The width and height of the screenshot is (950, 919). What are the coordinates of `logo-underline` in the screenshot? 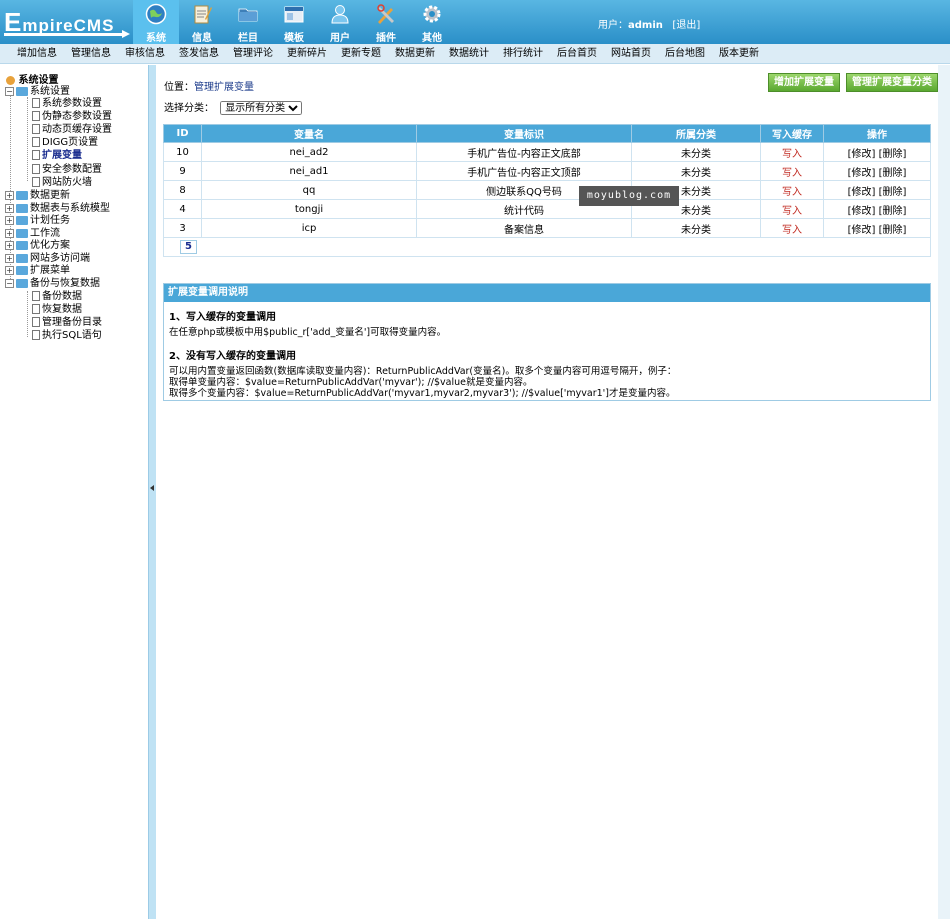 It's located at (64, 34).